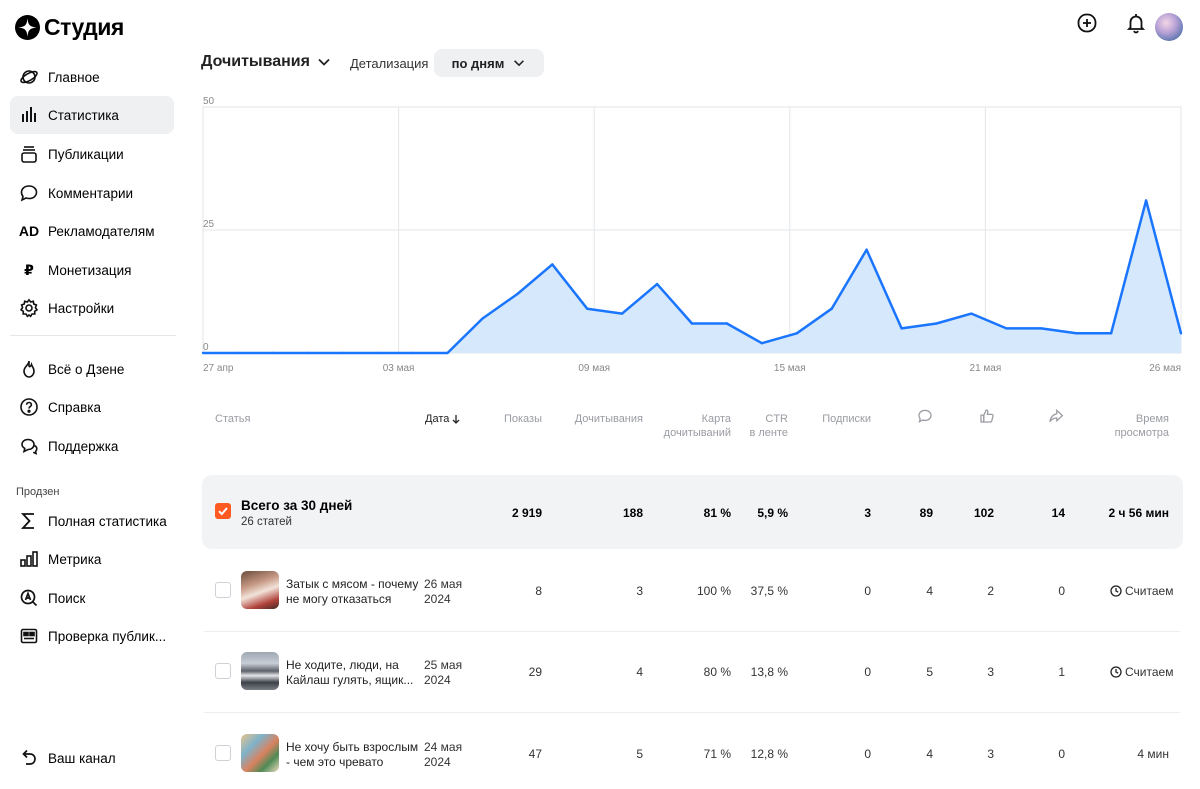  What do you see at coordinates (838, 419) in the screenshot?
I see `col-header-subs: Подписки` at bounding box center [838, 419].